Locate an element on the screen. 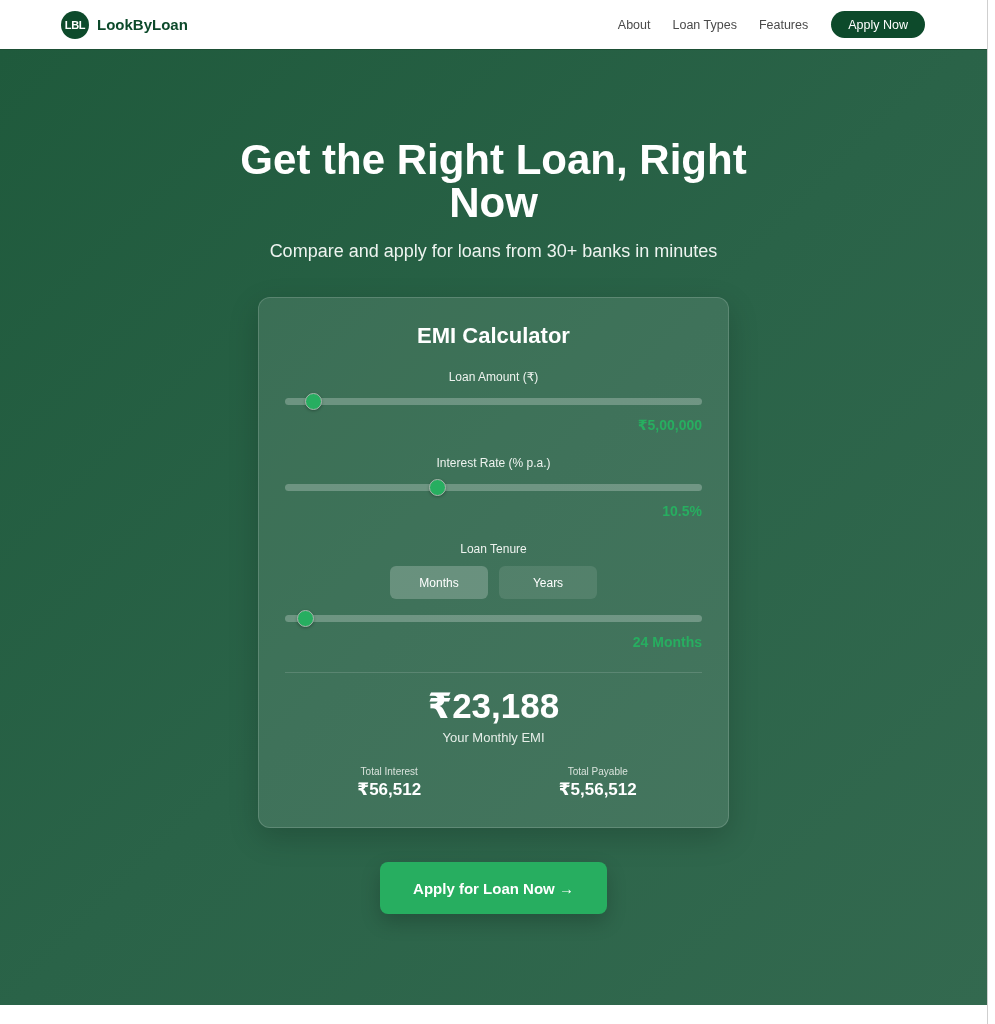  field-label: Interest Rate (% p.a.) is located at coordinates (493, 463).